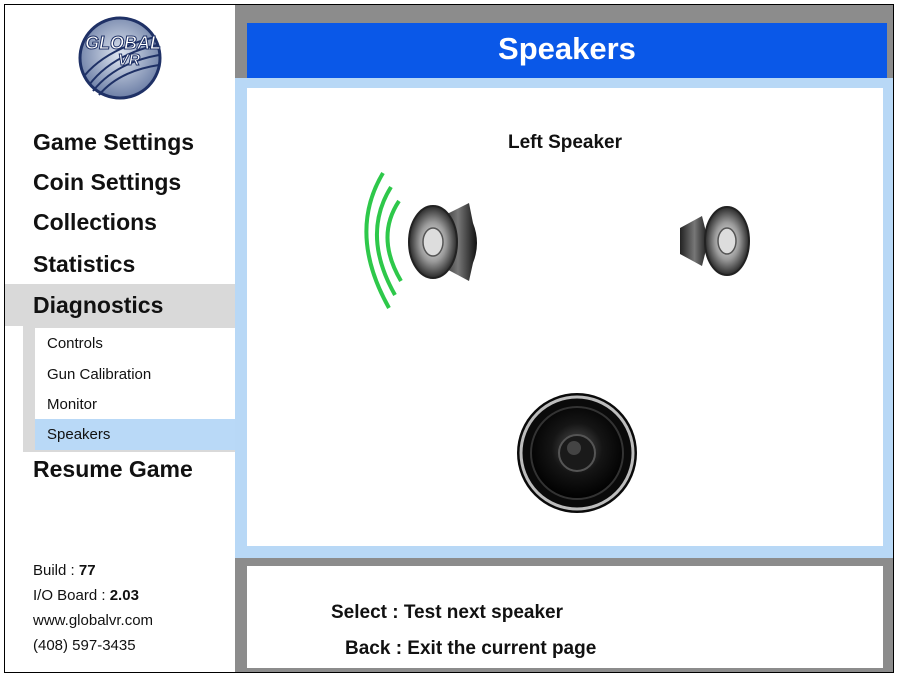 The width and height of the screenshot is (898, 677). What do you see at coordinates (383, 240) in the screenshot?
I see `sound-waves-icon` at bounding box center [383, 240].